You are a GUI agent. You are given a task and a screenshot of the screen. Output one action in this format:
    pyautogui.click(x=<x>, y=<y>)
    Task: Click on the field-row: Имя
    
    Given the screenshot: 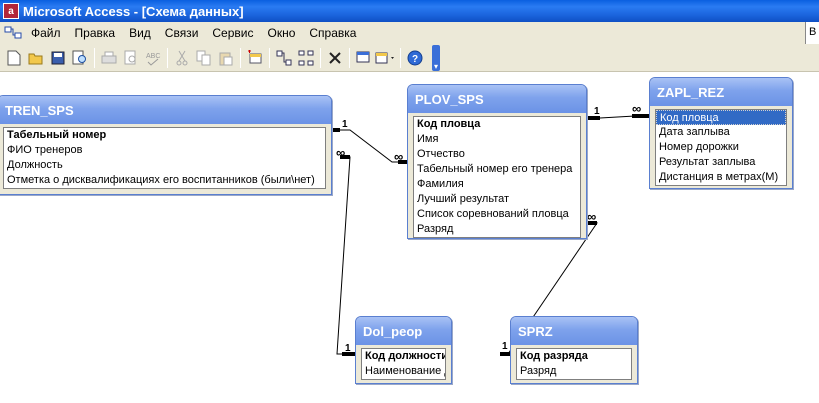 What is the action you would take?
    pyautogui.click(x=497, y=139)
    